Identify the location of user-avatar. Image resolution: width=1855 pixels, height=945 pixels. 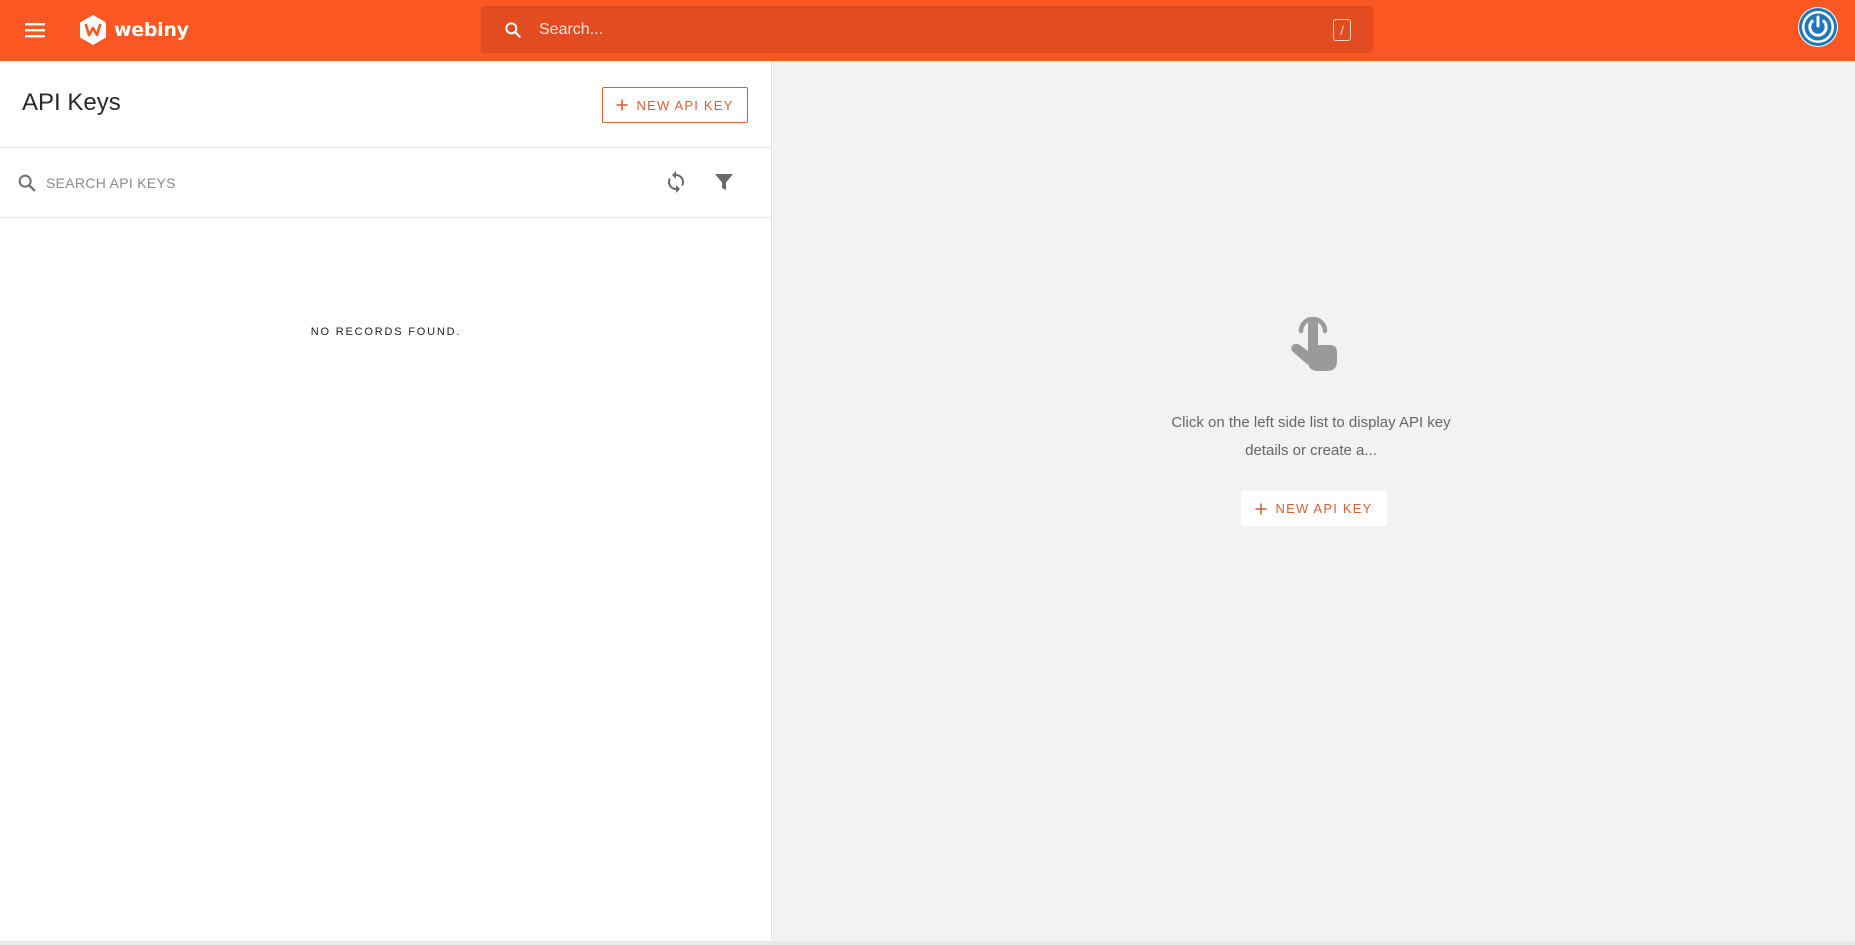
(1818, 27).